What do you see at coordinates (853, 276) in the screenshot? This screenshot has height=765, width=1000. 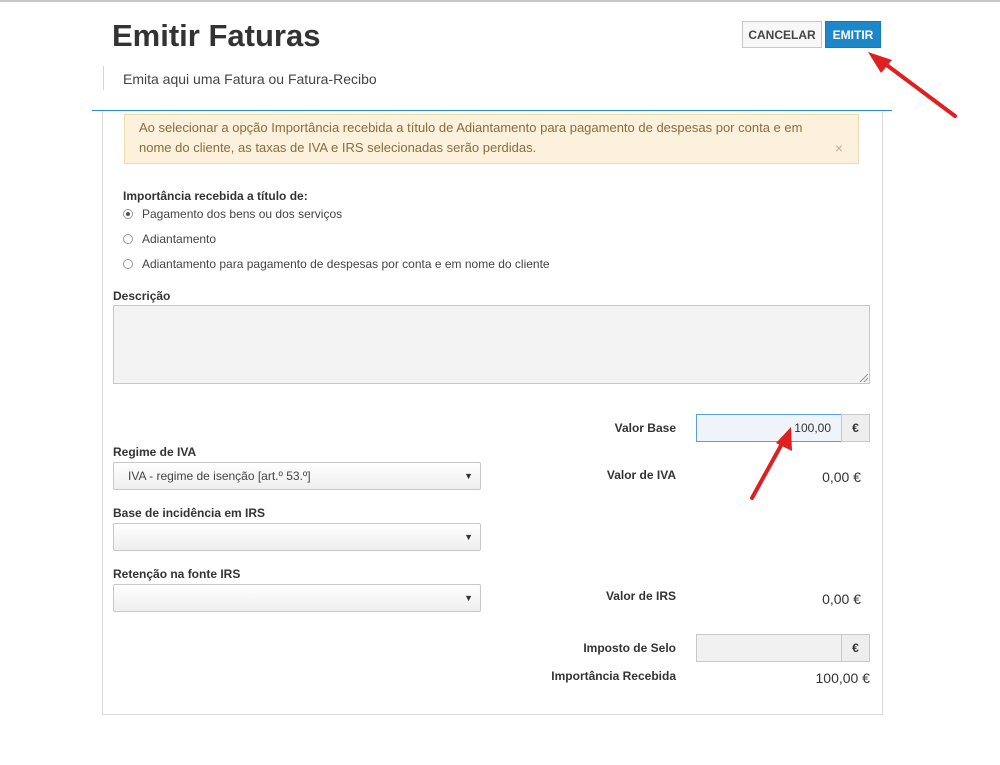 I see `annotation-arrows` at bounding box center [853, 276].